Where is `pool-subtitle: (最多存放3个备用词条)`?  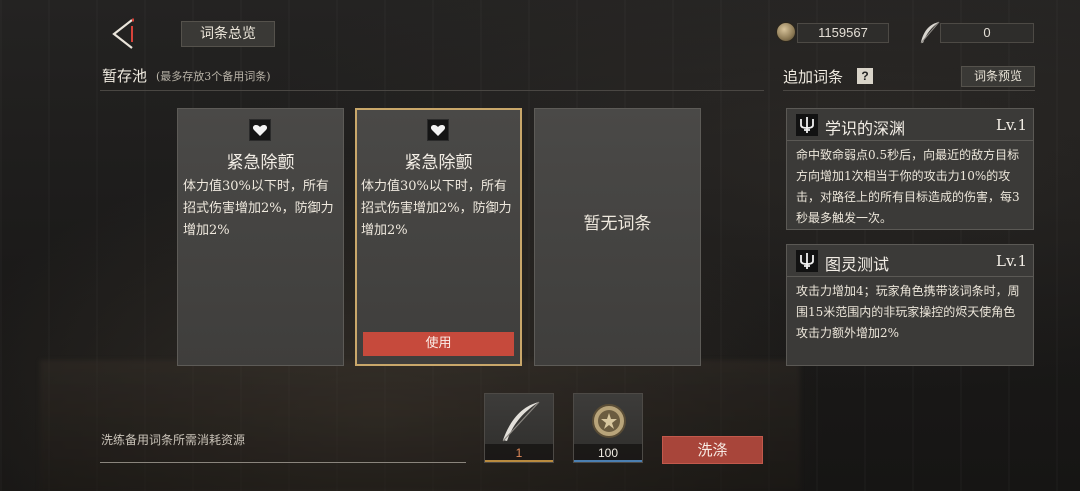 pool-subtitle: (最多存放3个备用词条) is located at coordinates (213, 76).